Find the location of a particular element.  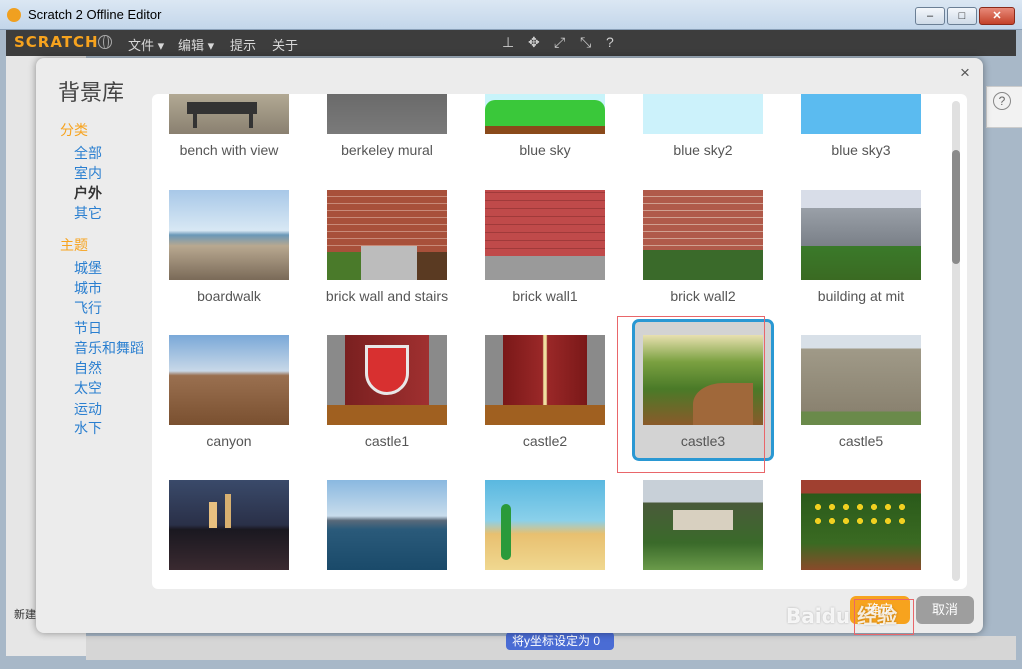

thumb-bench-with-view is located at coordinates (229, 114).